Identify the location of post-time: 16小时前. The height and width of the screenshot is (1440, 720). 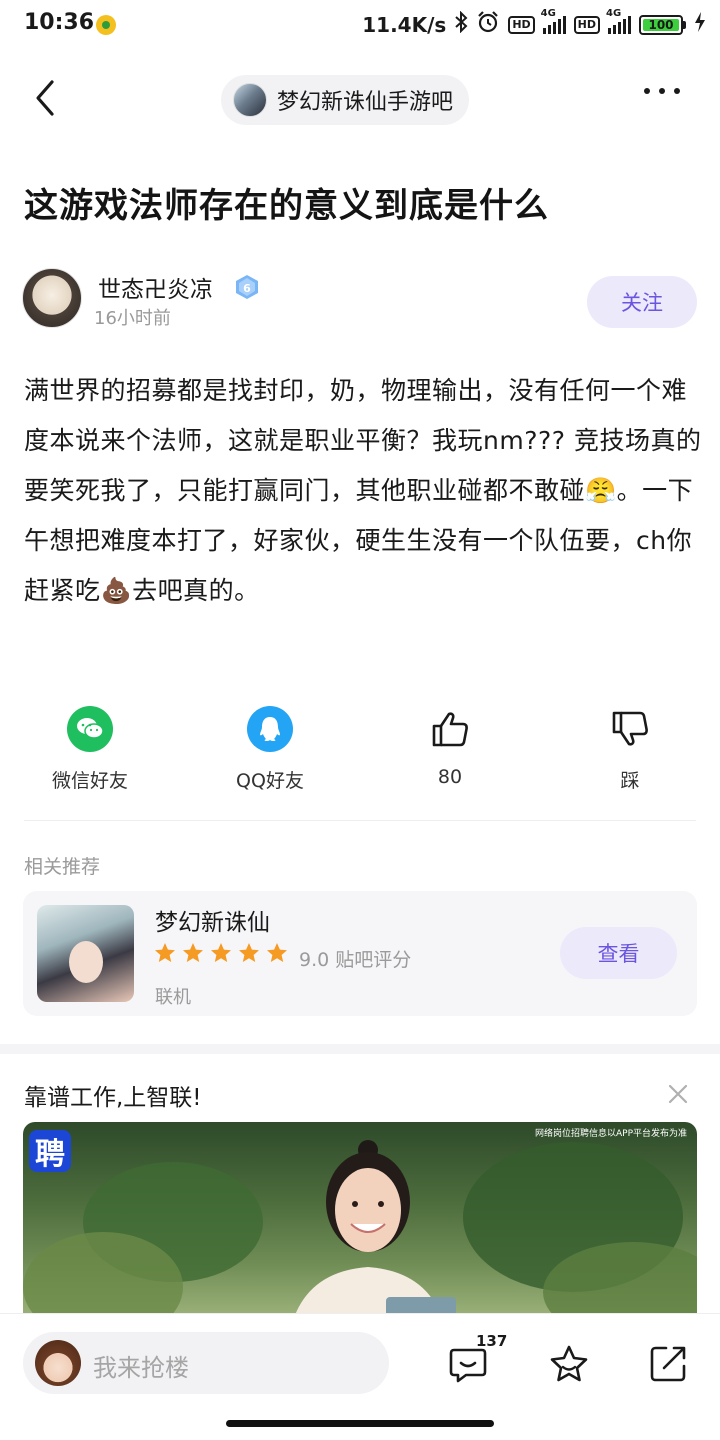
(132, 318).